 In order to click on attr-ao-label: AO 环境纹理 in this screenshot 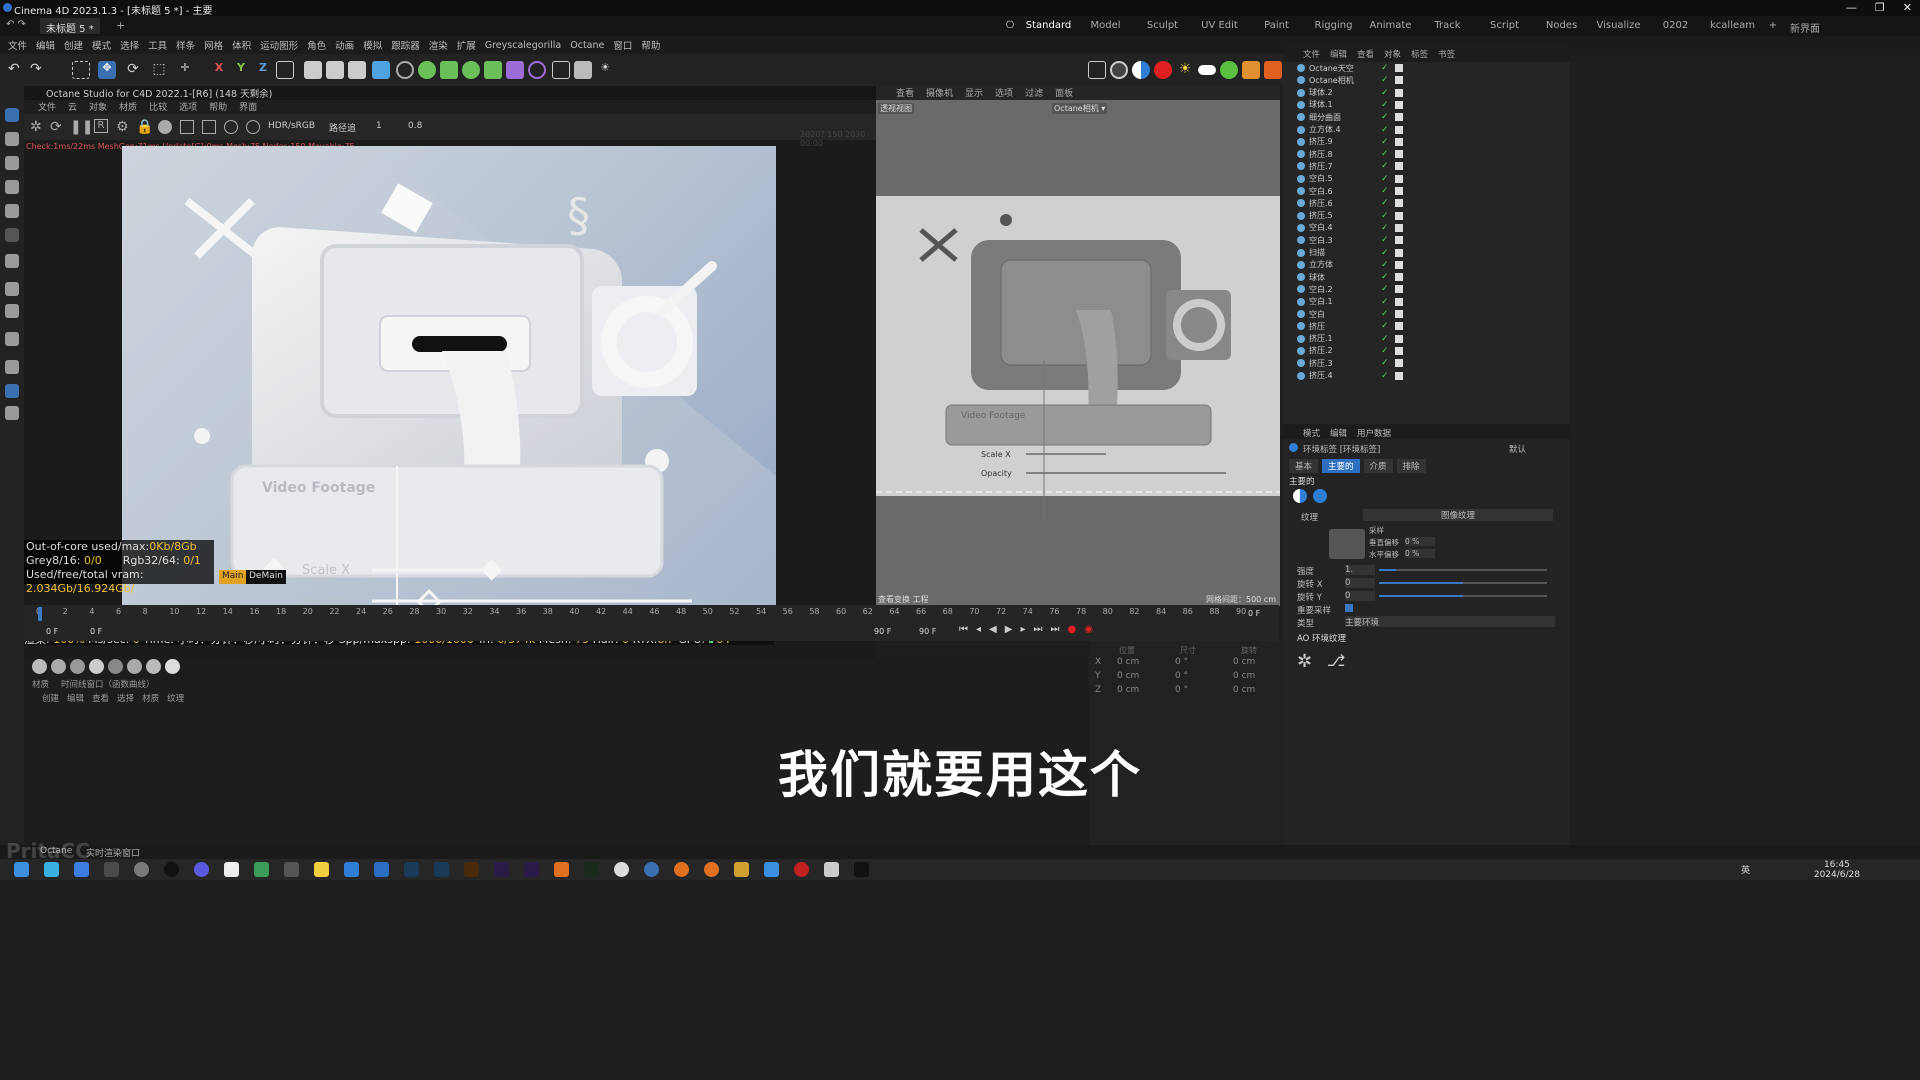, I will do `click(1321, 638)`.